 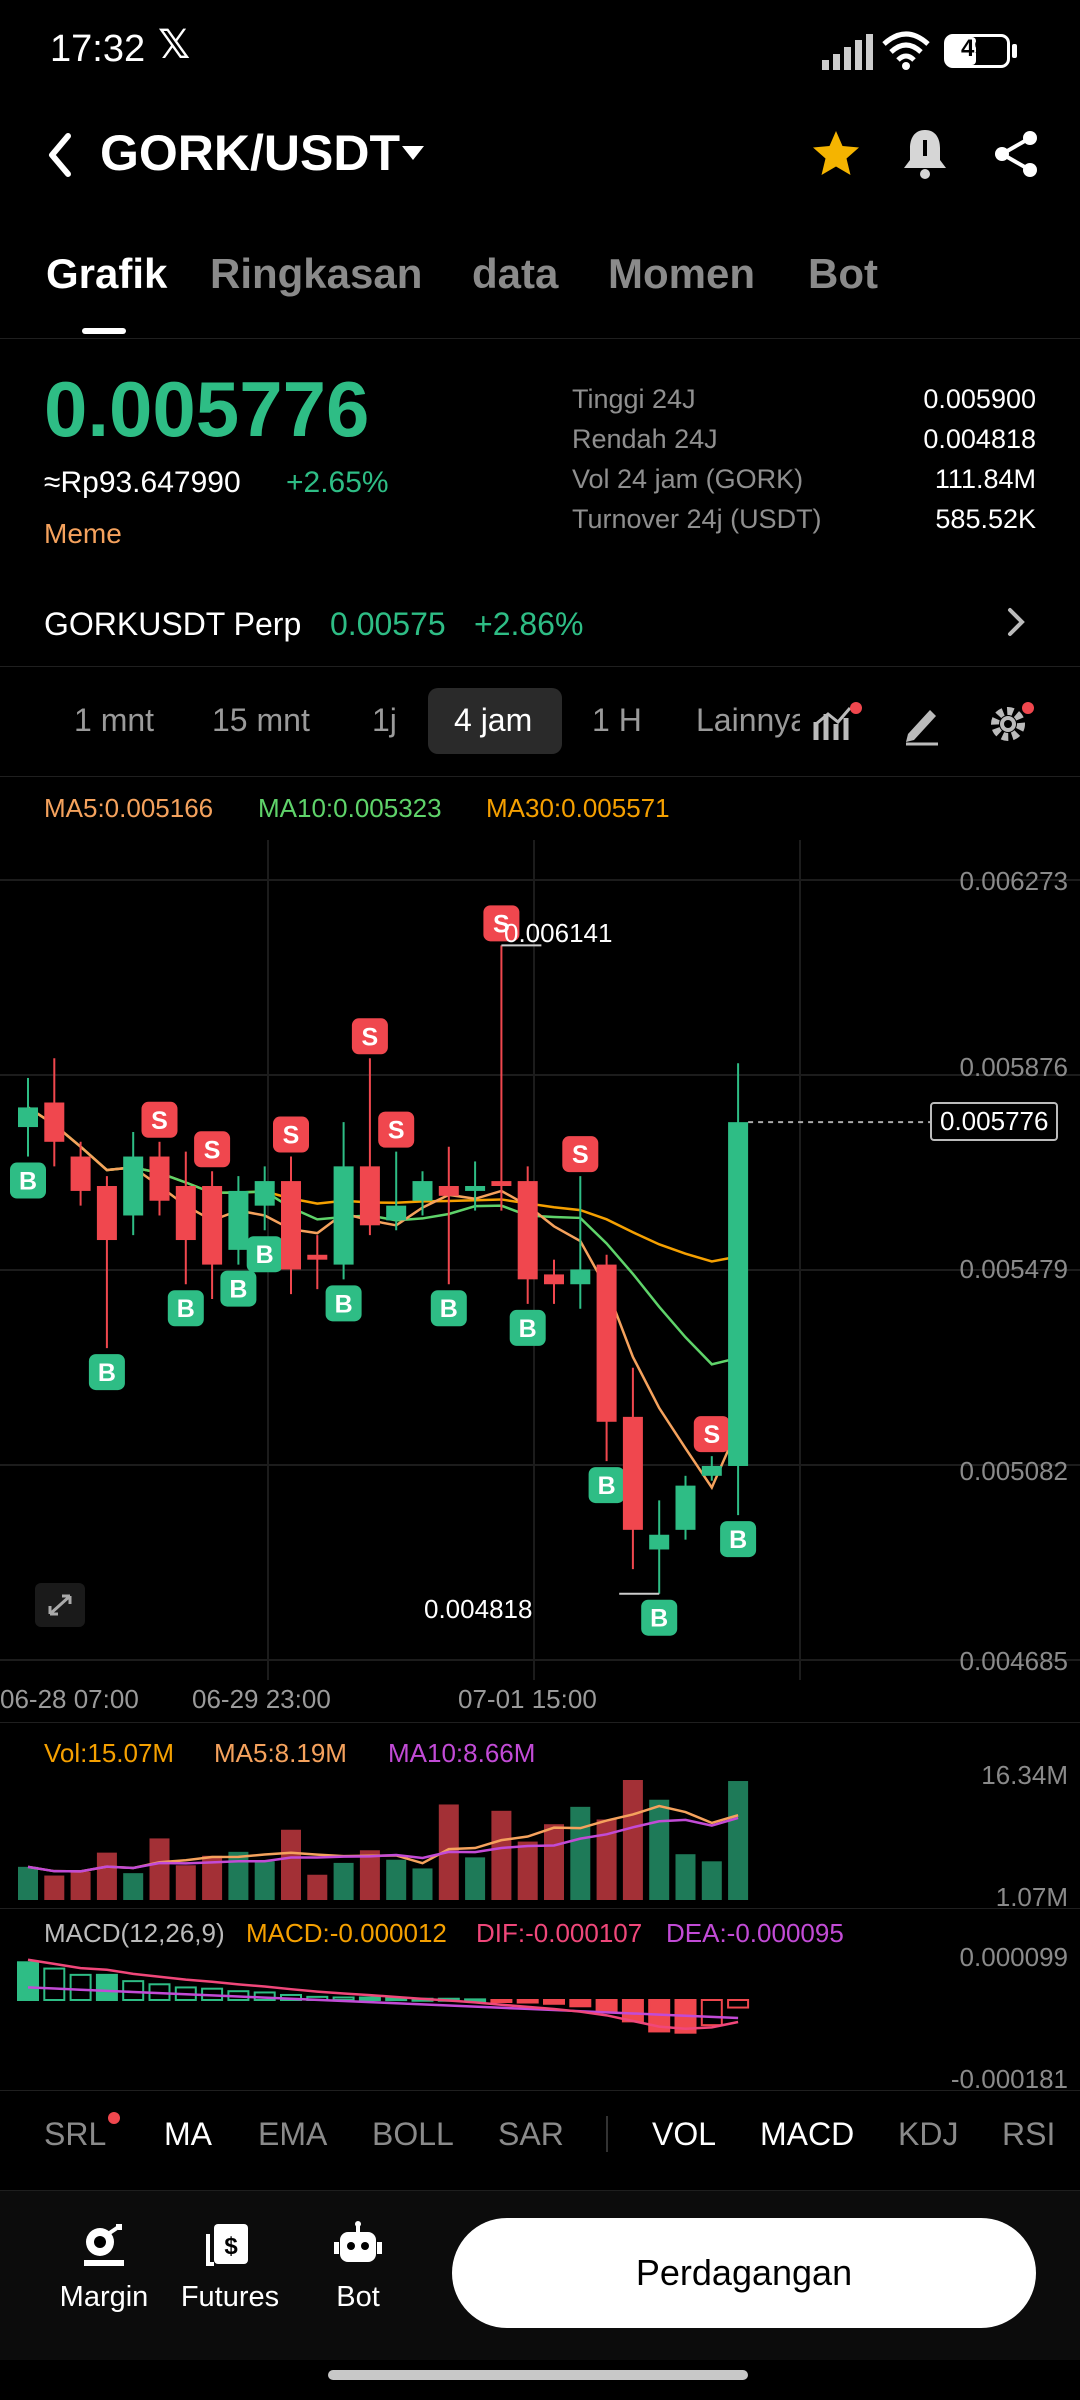 I want to click on caret-down-icon, so click(x=413, y=153).